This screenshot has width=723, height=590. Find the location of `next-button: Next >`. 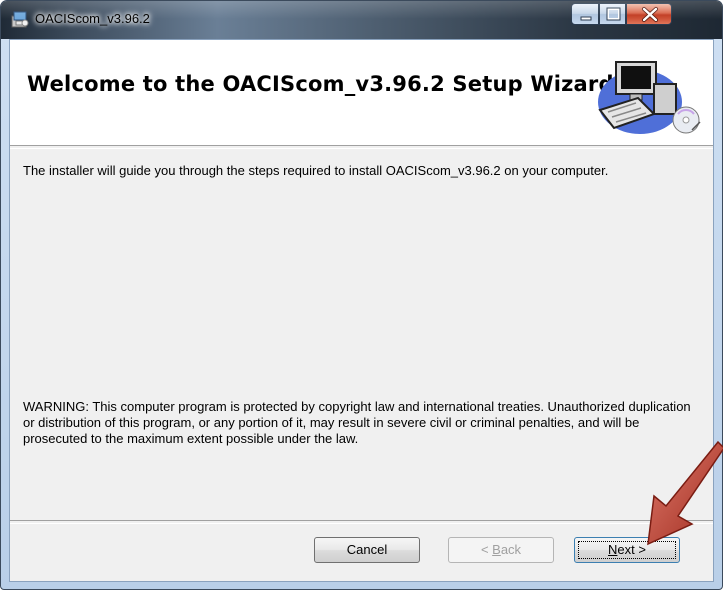

next-button: Next > is located at coordinates (627, 550).